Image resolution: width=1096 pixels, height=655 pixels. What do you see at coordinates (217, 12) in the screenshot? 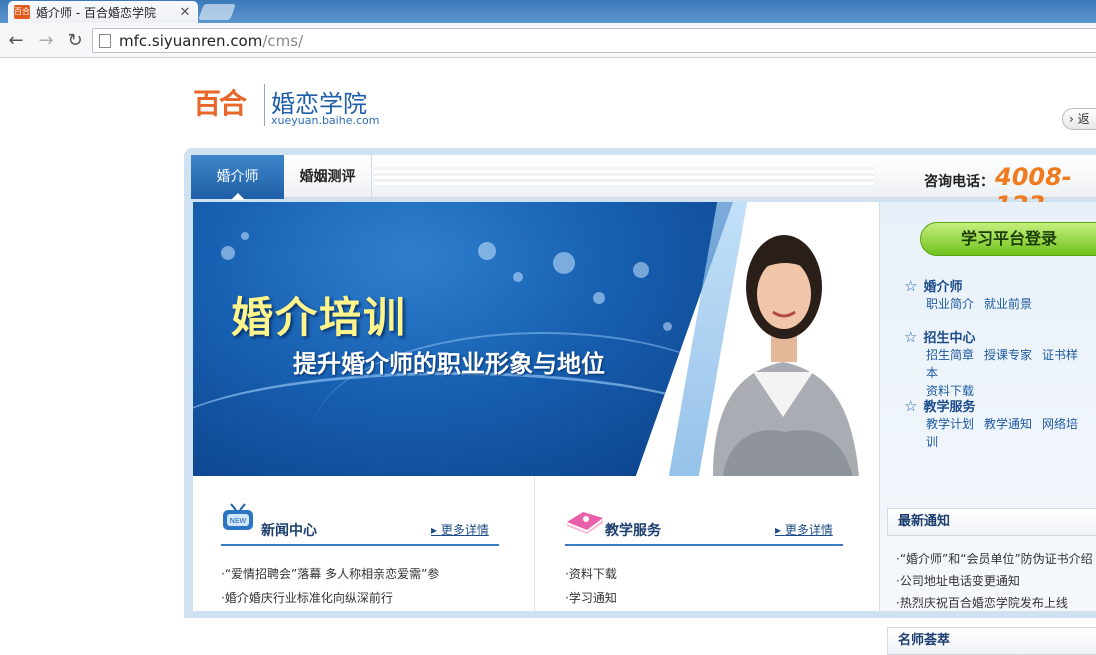
I see `new-tab-button` at bounding box center [217, 12].